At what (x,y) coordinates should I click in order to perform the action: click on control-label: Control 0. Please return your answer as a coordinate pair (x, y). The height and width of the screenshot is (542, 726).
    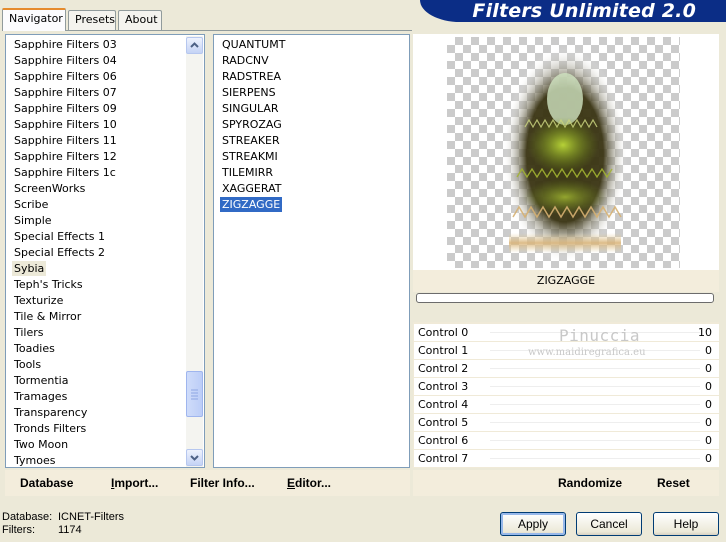
    Looking at the image, I should click on (443, 332).